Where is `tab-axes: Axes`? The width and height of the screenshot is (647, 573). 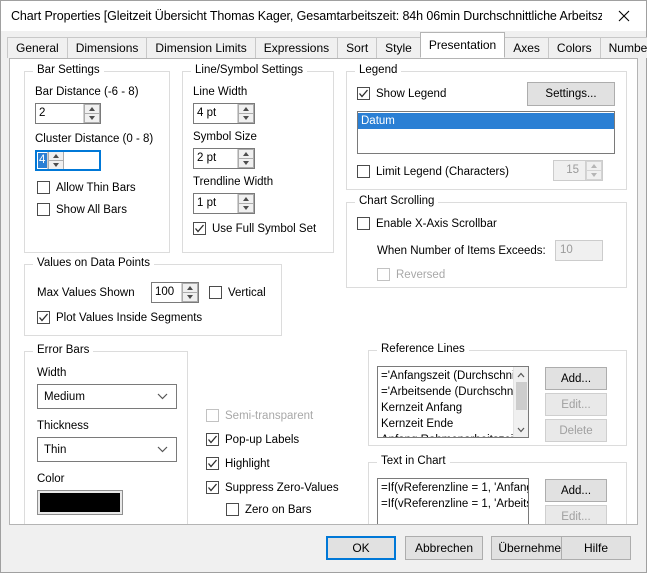 tab-axes: Axes is located at coordinates (526, 47).